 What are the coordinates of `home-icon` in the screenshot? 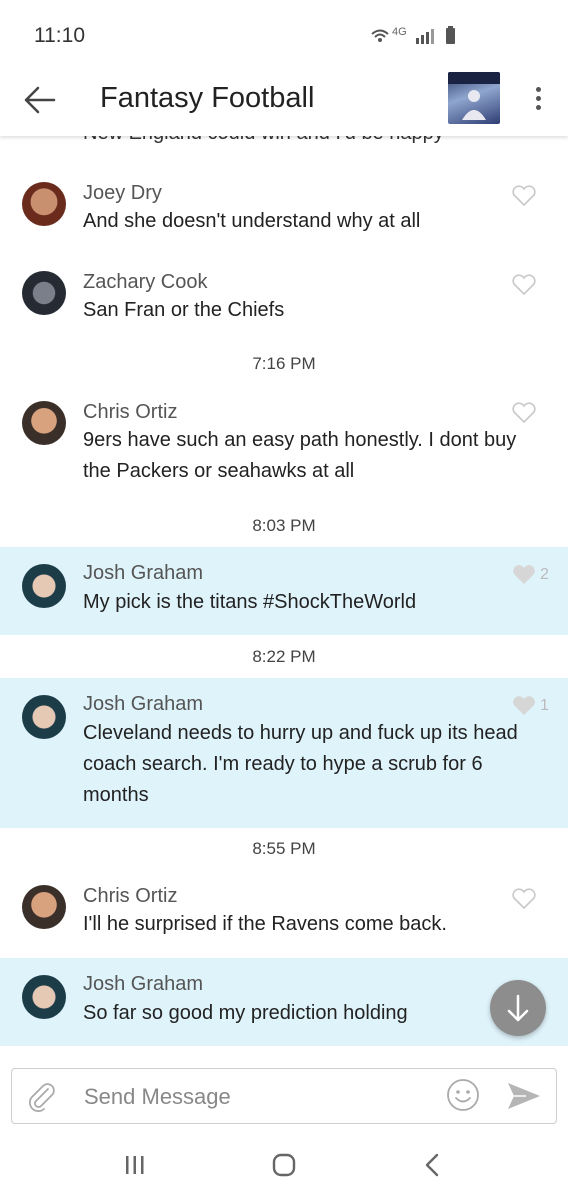 It's located at (284, 1165).